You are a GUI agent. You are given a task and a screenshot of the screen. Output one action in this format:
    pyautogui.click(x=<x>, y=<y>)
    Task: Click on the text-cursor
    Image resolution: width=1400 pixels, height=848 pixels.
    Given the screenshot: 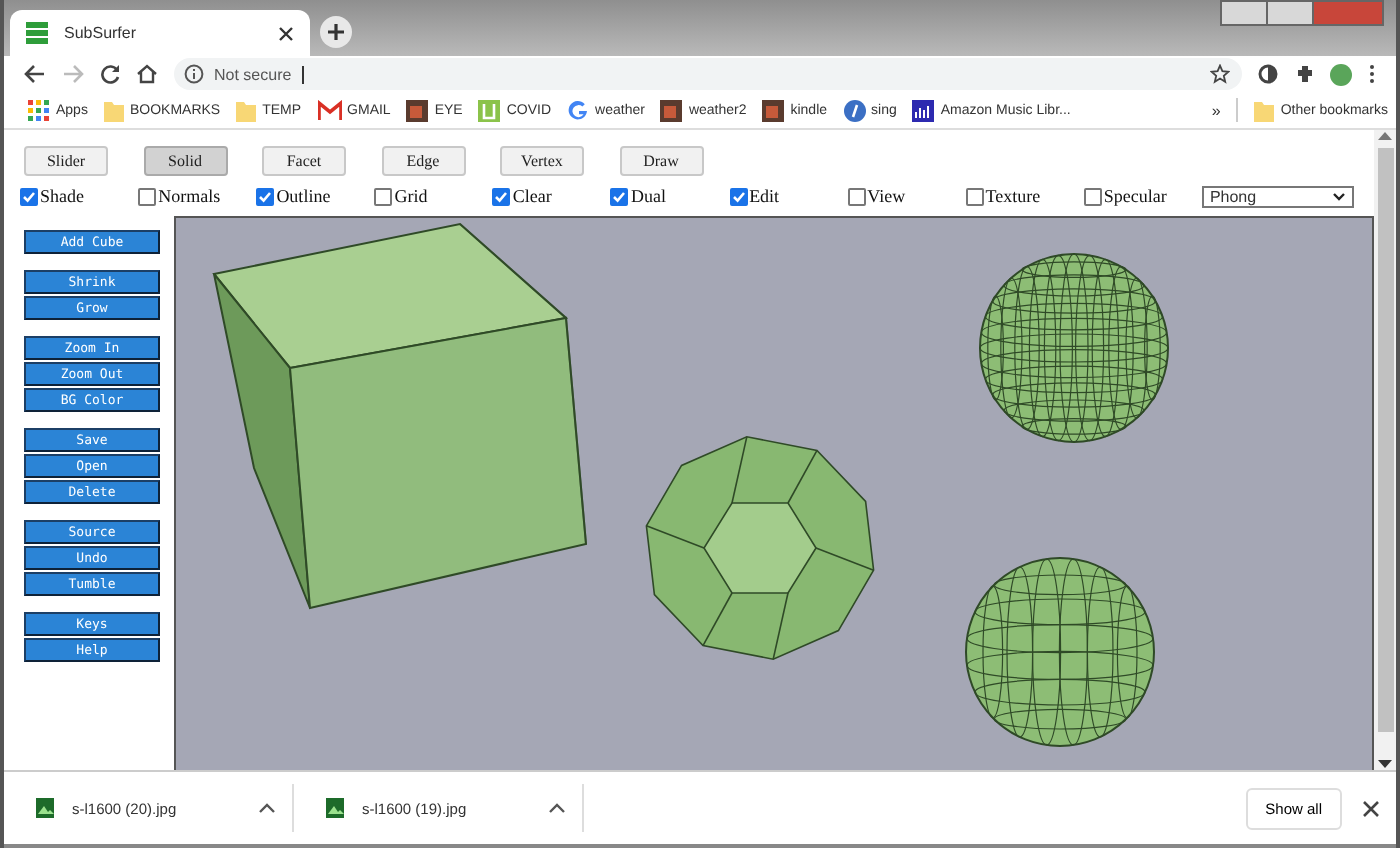 What is the action you would take?
    pyautogui.click(x=302, y=74)
    